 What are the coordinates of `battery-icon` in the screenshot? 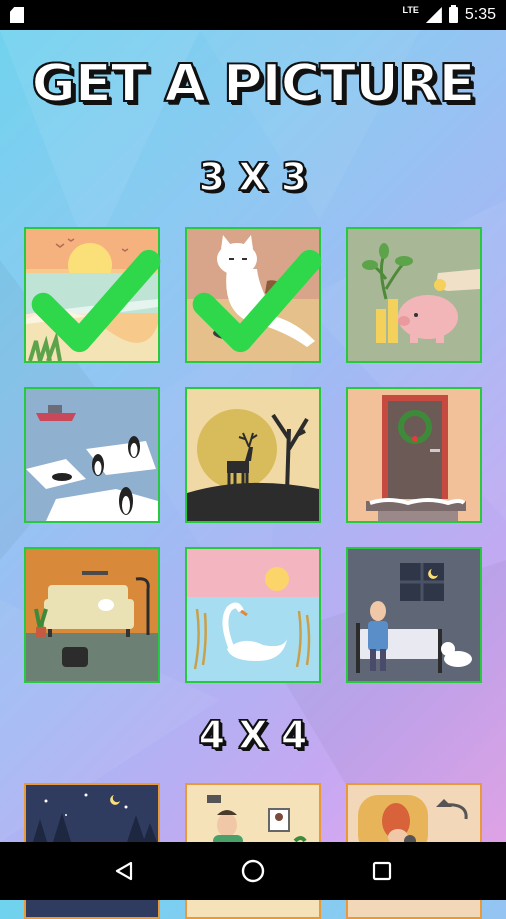 It's located at (453, 14).